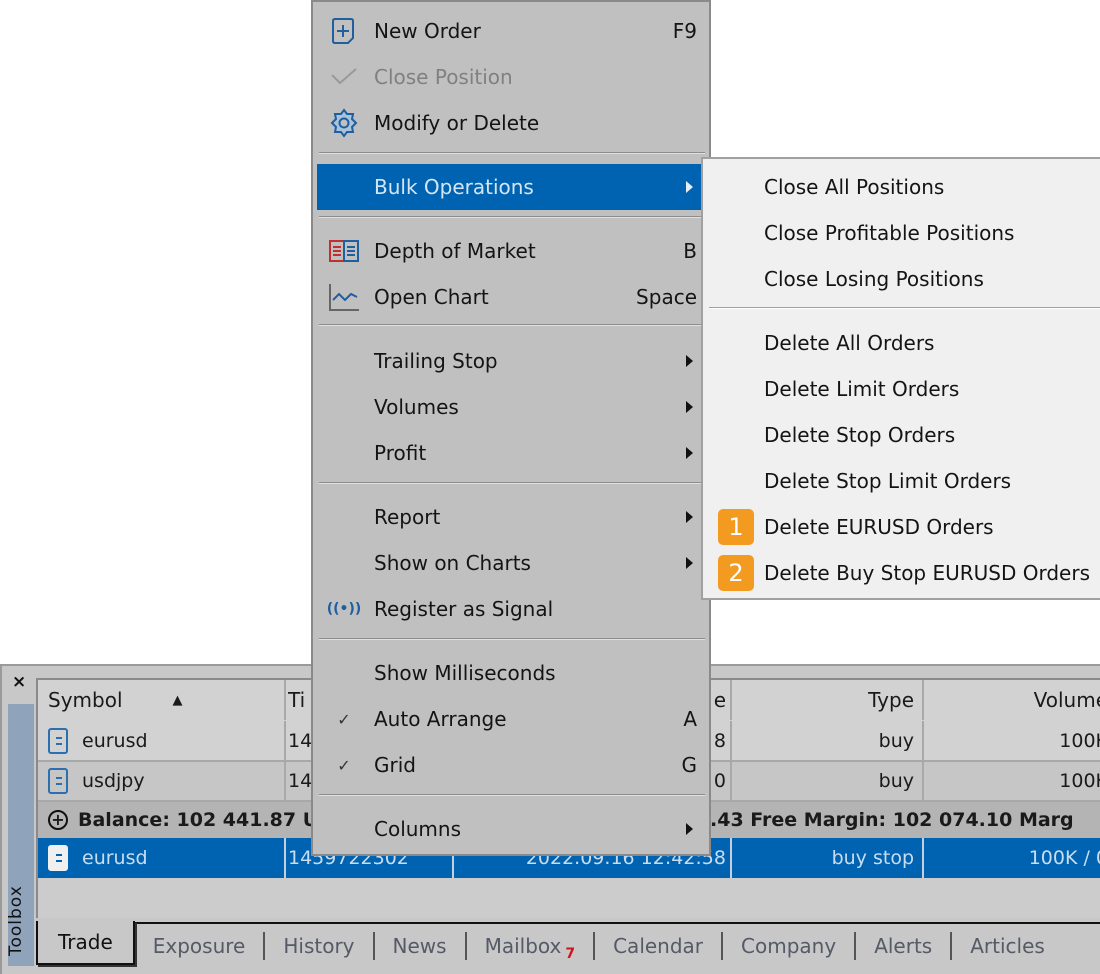 The height and width of the screenshot is (974, 1100). What do you see at coordinates (58, 820) in the screenshot?
I see `expand-icon: +` at bounding box center [58, 820].